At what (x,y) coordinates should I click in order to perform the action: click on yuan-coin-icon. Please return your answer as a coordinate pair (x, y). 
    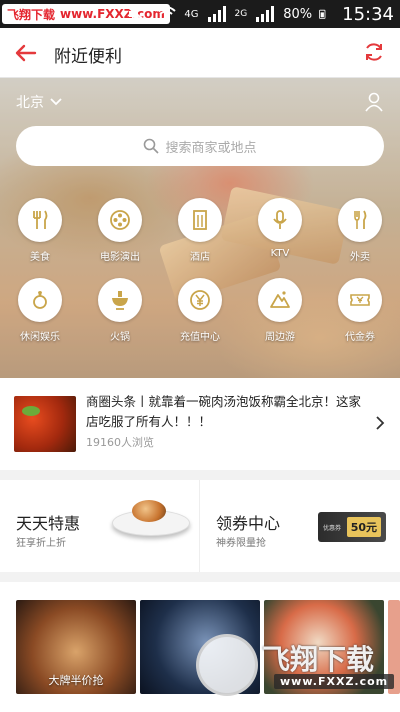
    Looking at the image, I should click on (200, 300).